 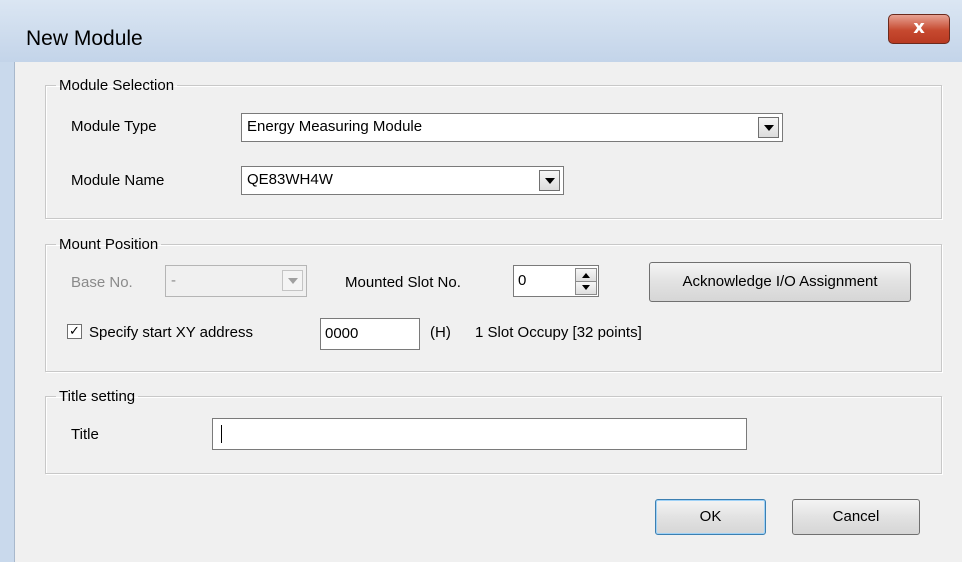 What do you see at coordinates (370, 334) in the screenshot?
I see `start-xy-address-input: 0000` at bounding box center [370, 334].